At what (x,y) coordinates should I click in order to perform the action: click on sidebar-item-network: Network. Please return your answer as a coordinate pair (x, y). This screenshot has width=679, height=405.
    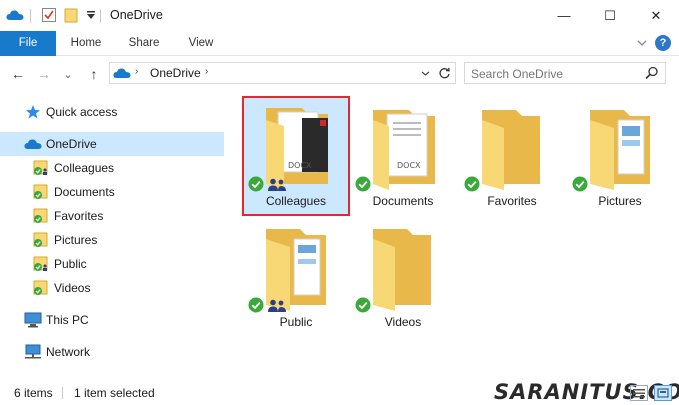
    Looking at the image, I should click on (112, 352).